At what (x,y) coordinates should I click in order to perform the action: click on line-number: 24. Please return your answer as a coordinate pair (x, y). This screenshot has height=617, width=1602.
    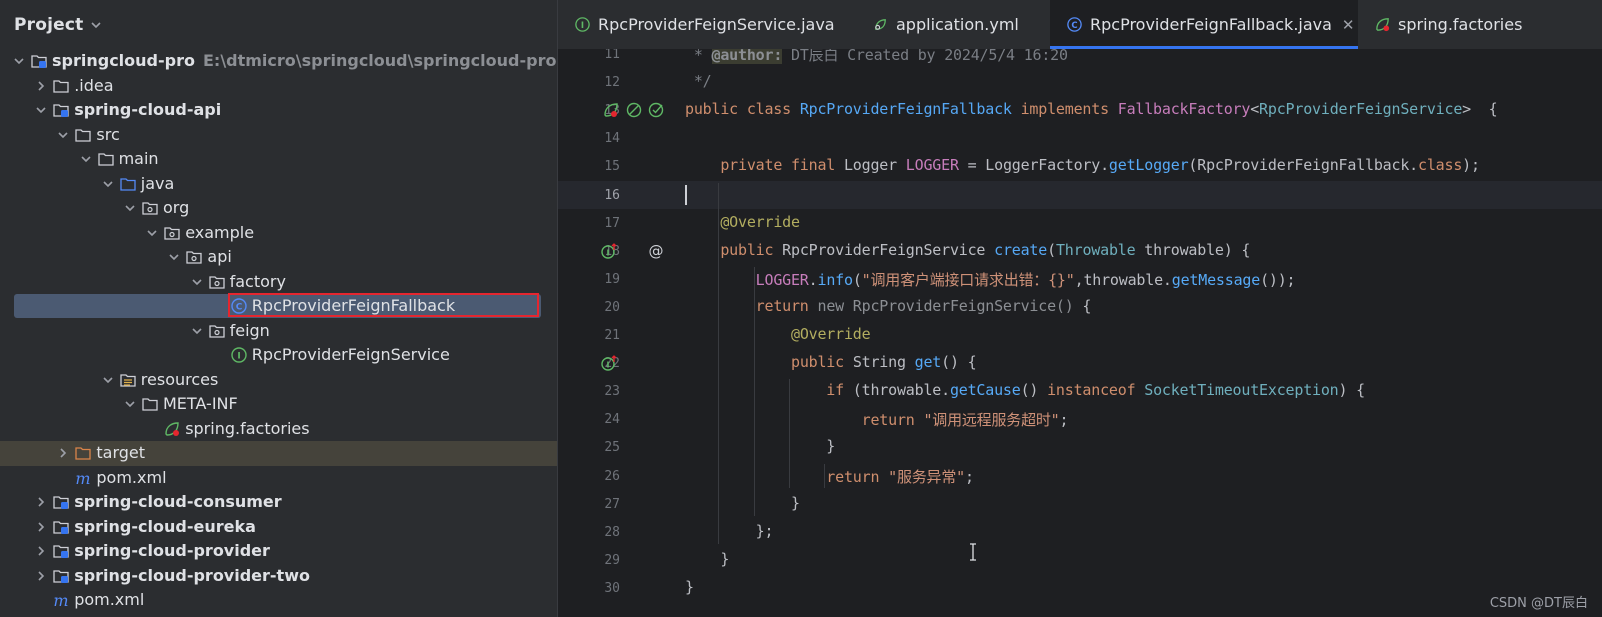
    Looking at the image, I should click on (589, 419).